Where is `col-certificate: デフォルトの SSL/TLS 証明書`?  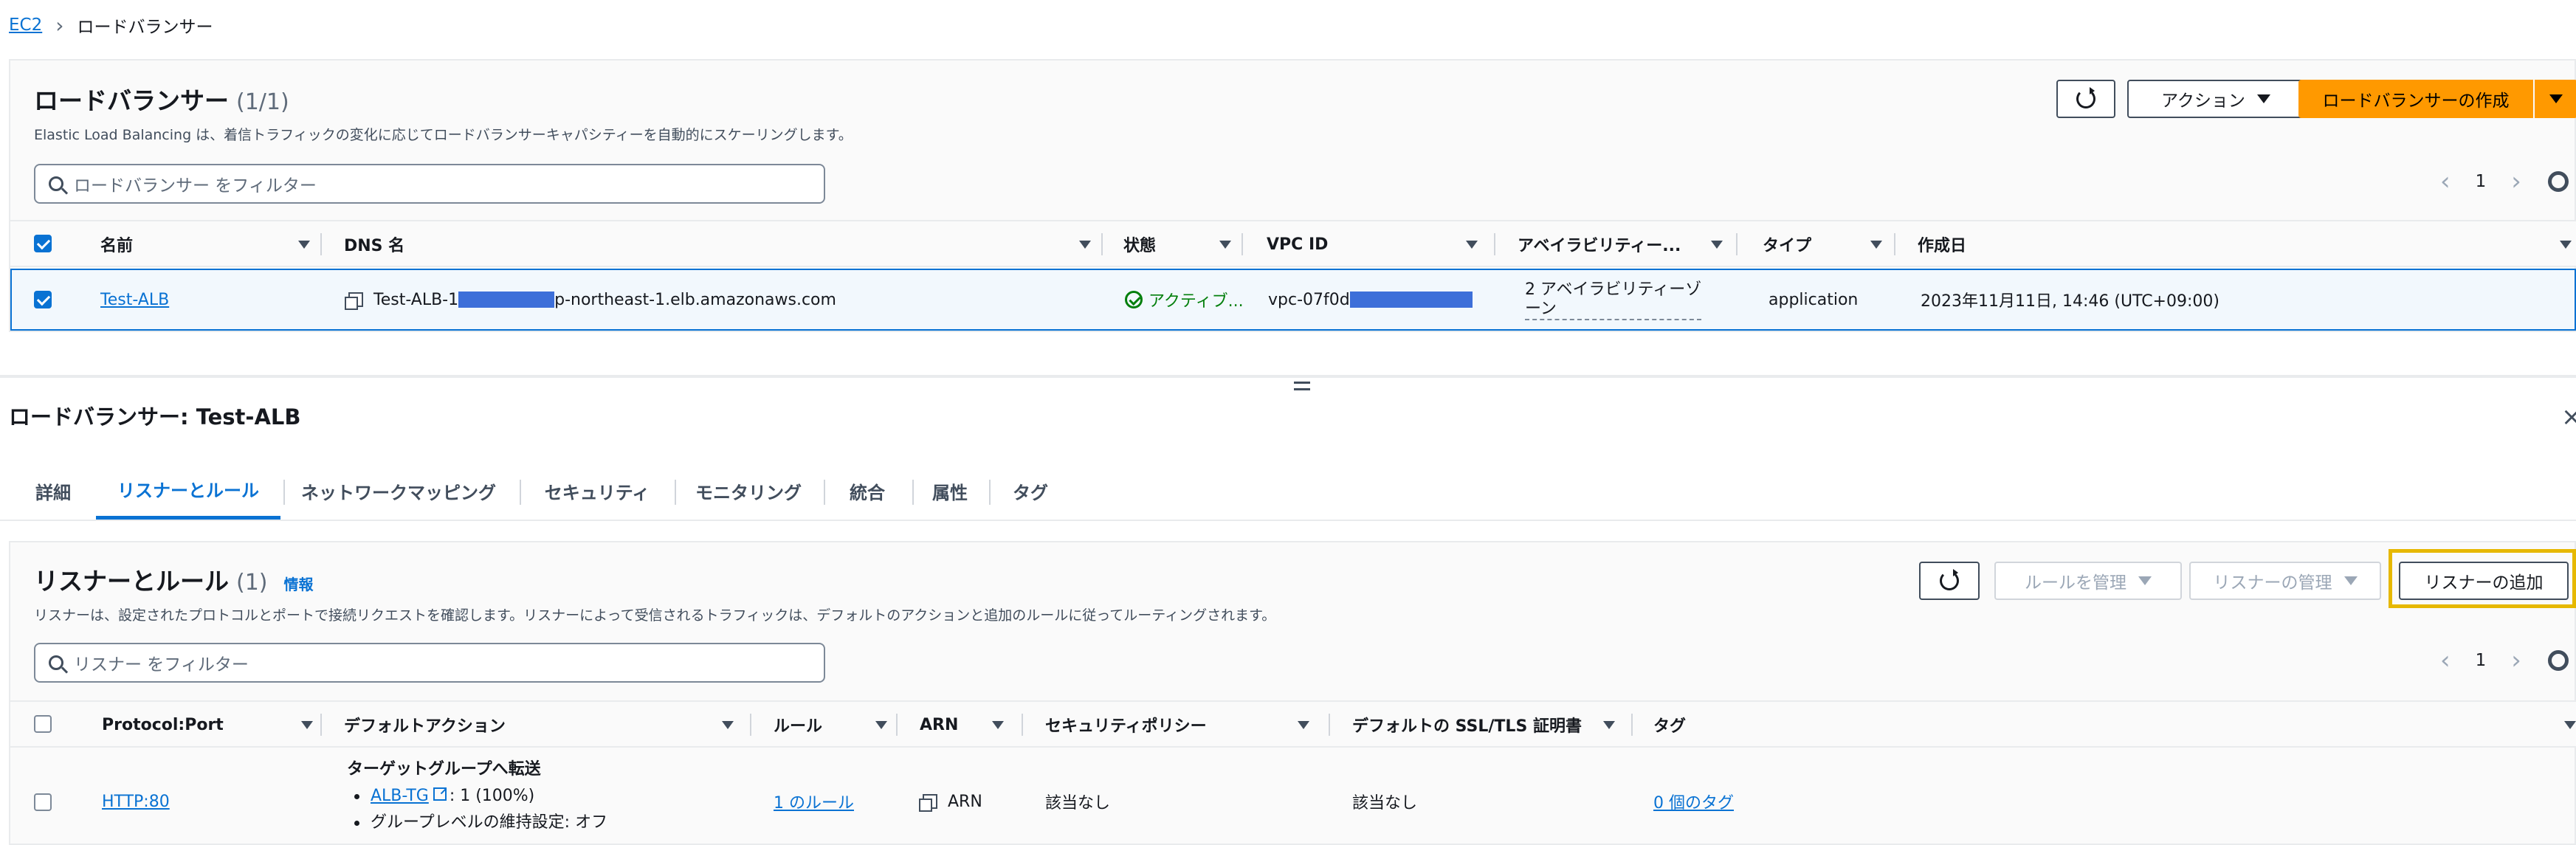 col-certificate: デフォルトの SSL/TLS 証明書 is located at coordinates (1484, 725).